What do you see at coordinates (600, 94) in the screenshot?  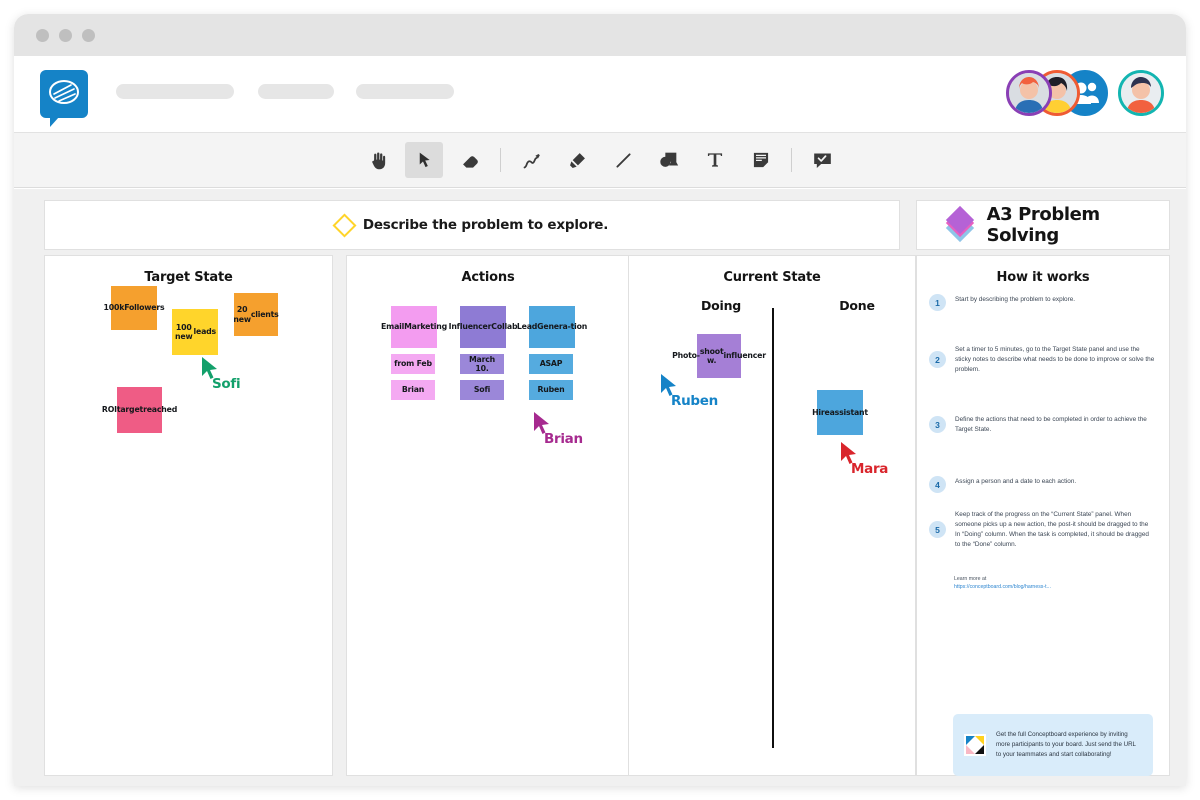 I see `app-header` at bounding box center [600, 94].